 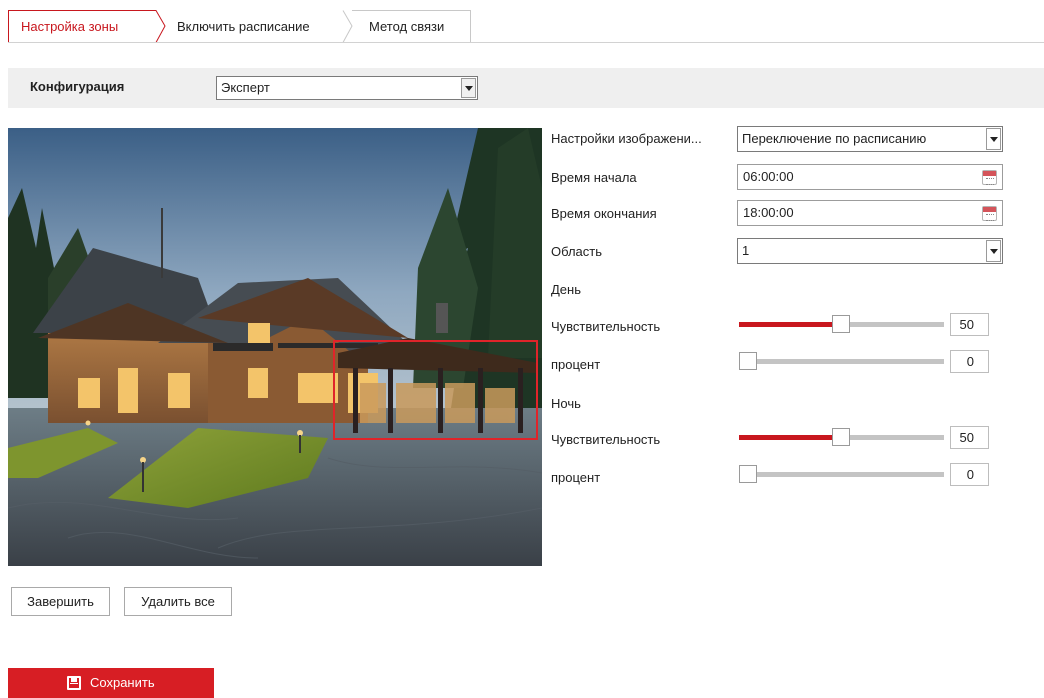 I want to click on day-percent-thumb, so click(x=748, y=361).